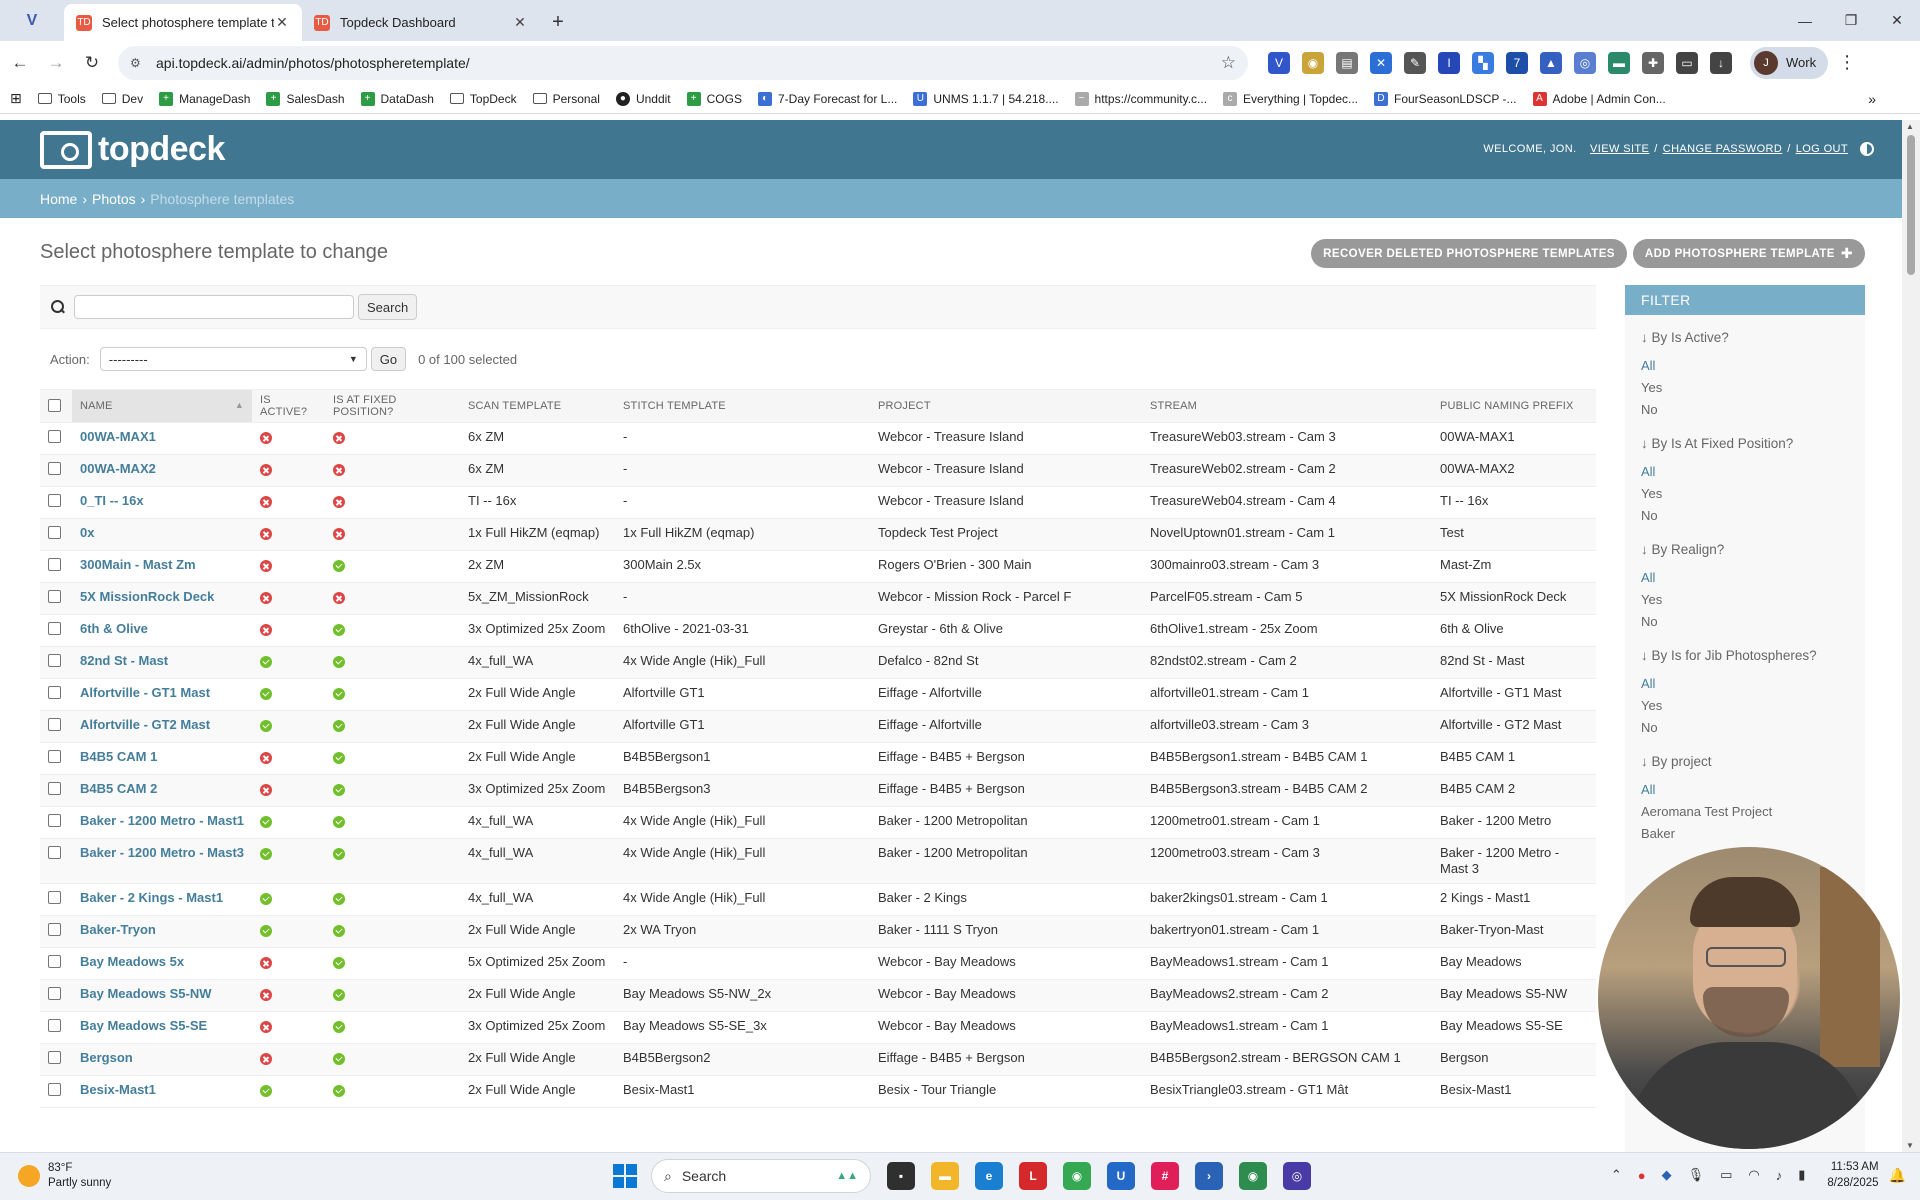 The height and width of the screenshot is (1200, 1920). Describe the element at coordinates (1789, 62) in the screenshot. I see `profile-button: J Work` at that location.